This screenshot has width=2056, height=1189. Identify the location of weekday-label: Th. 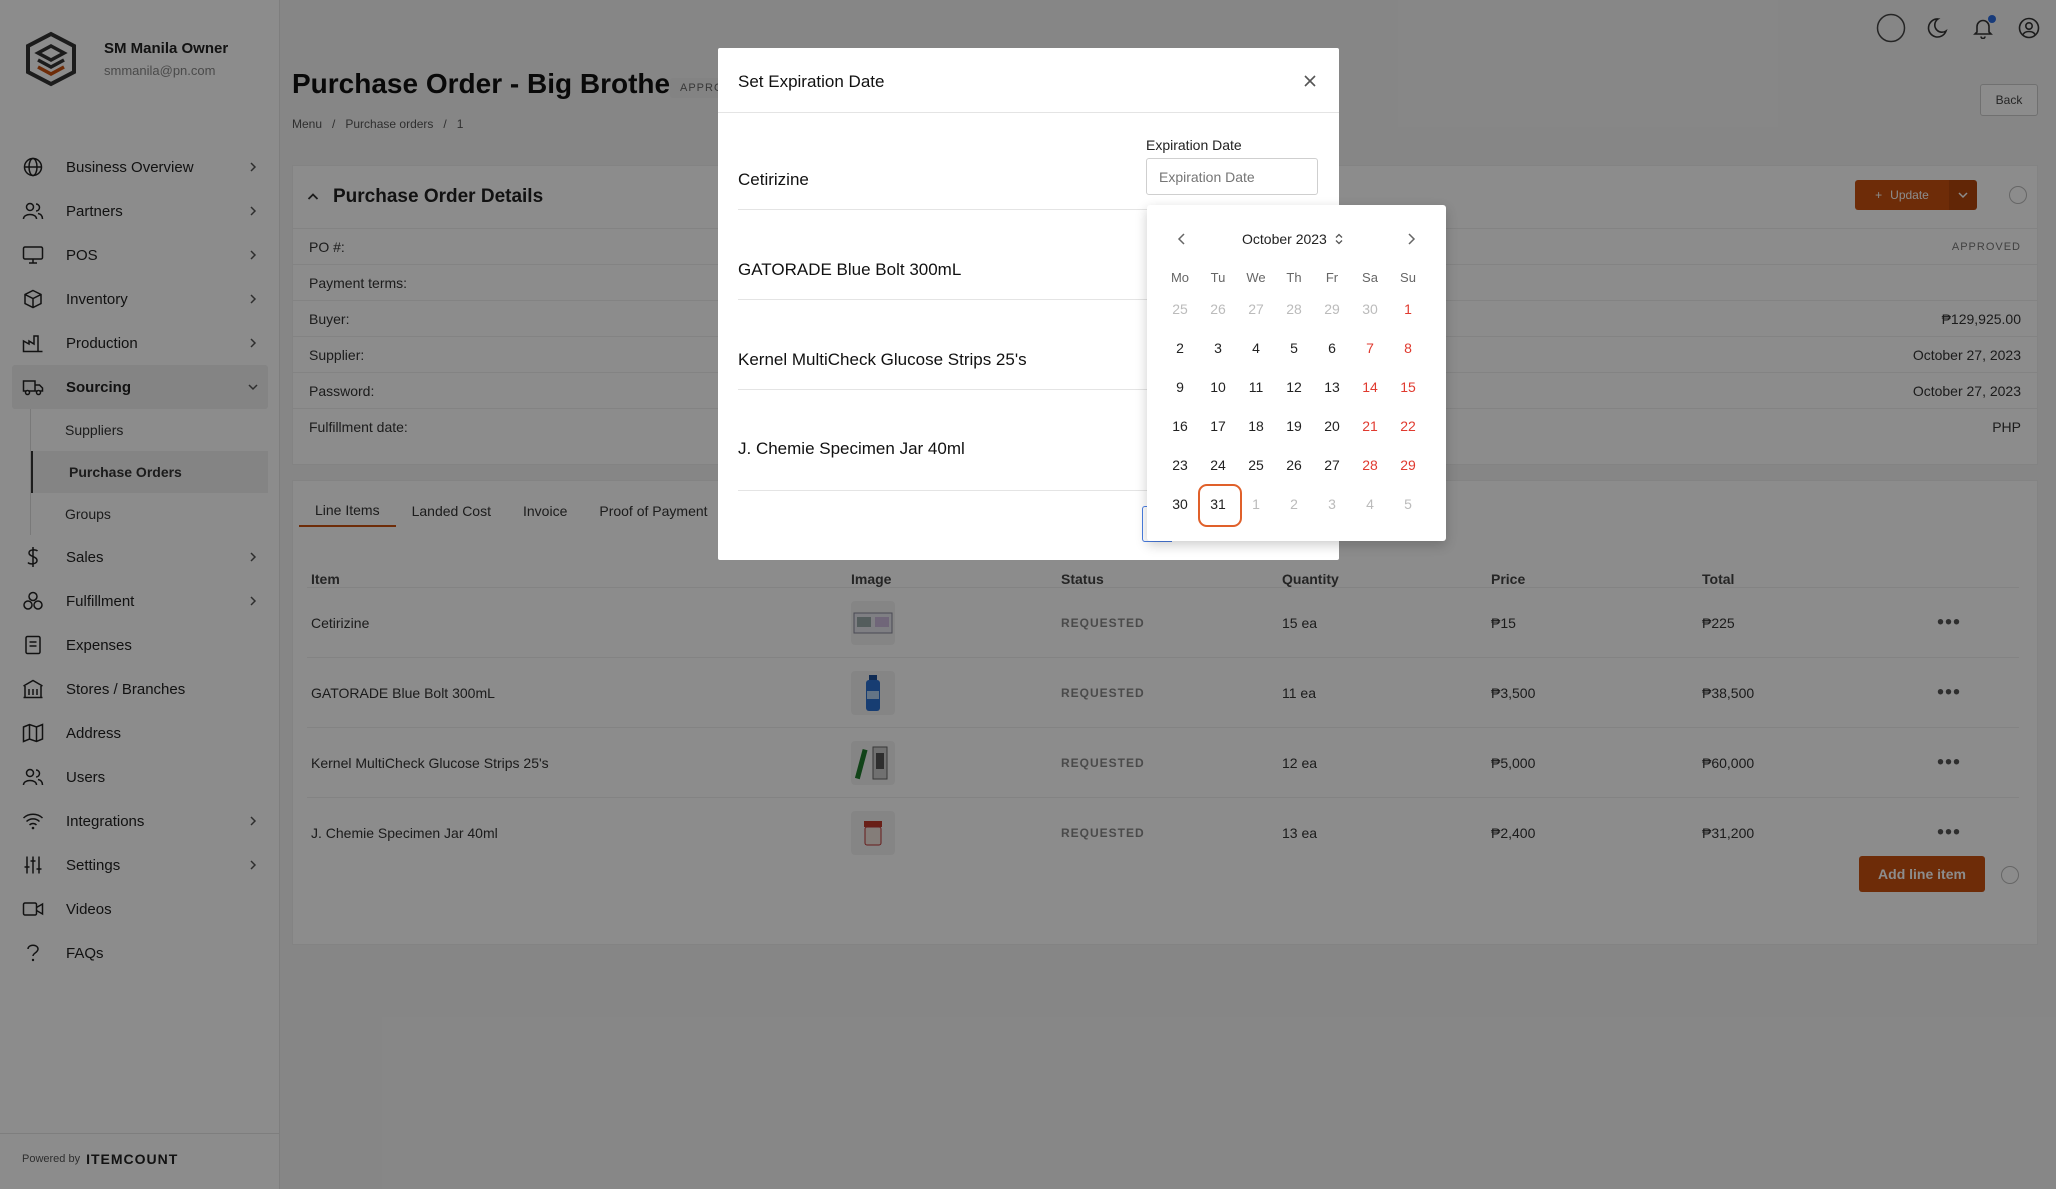
(1294, 277).